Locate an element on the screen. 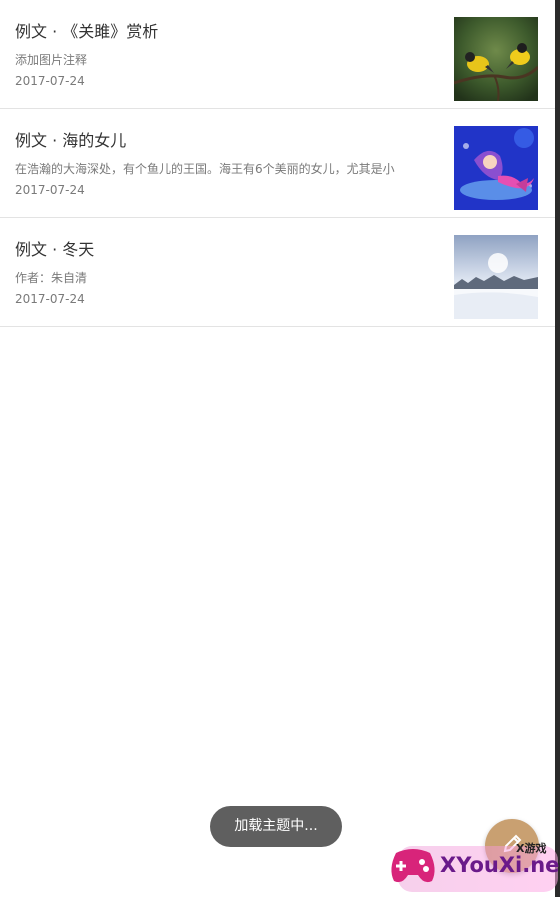 This screenshot has height=897, width=560. watermark-subtext: X游戏 is located at coordinates (531, 848).